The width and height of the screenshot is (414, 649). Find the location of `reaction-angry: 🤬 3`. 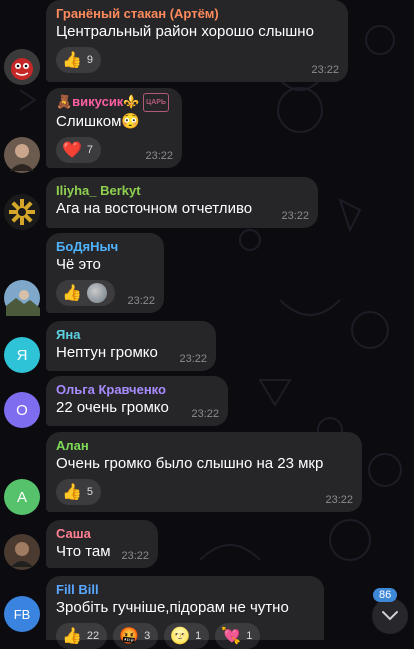

reaction-angry: 🤬 3 is located at coordinates (136, 636).